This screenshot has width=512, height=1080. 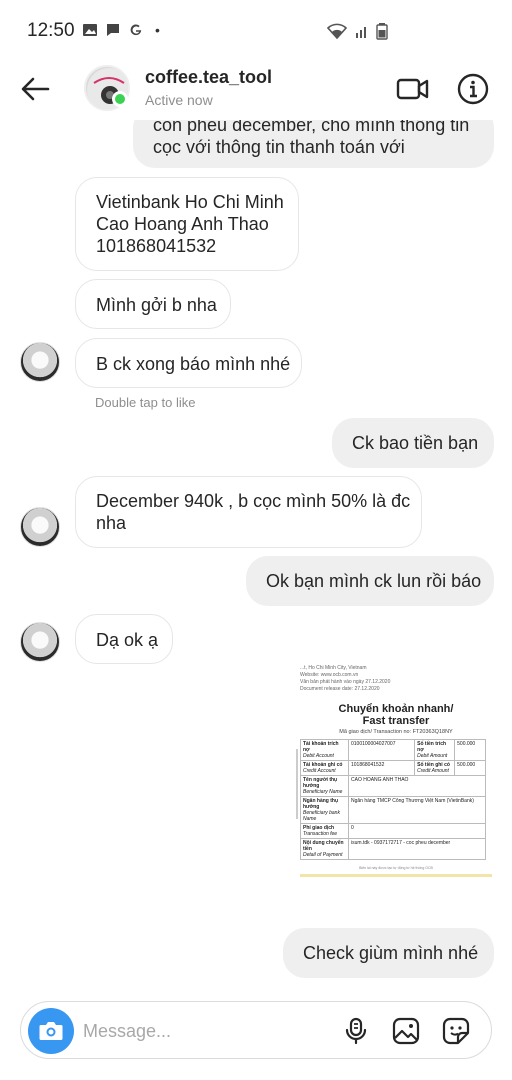 I want to click on message-text: Ok bạn mình ck lun rồi báo, so click(x=374, y=581).